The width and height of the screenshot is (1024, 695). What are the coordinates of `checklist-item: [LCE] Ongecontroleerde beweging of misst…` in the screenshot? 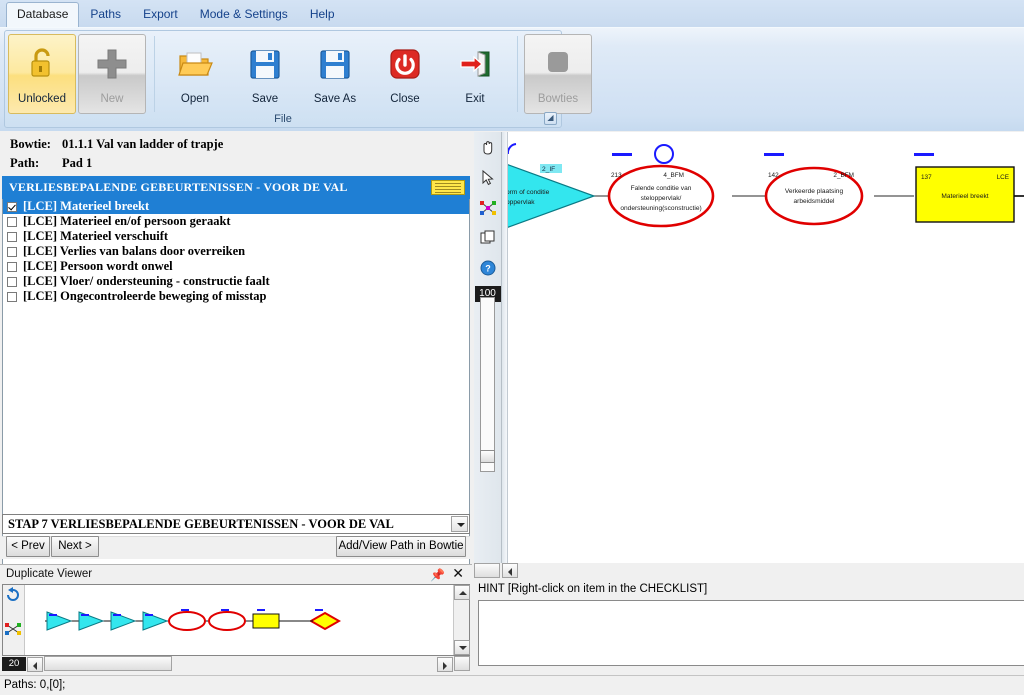 It's located at (236, 296).